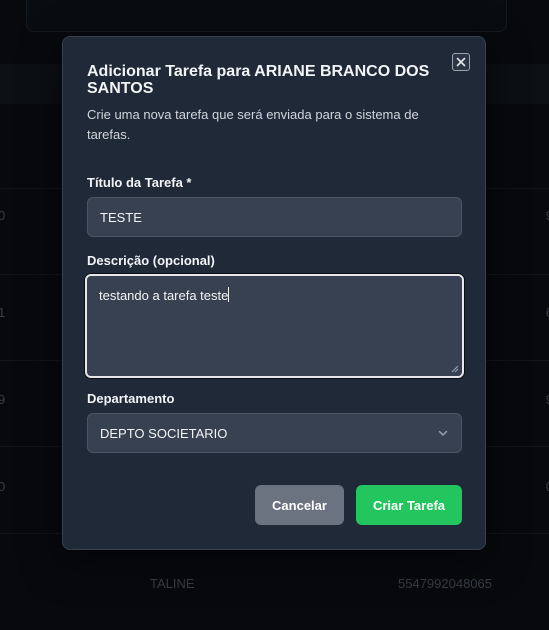  Describe the element at coordinates (151, 260) in the screenshot. I see `description-label: Descrição (opcional)` at that location.